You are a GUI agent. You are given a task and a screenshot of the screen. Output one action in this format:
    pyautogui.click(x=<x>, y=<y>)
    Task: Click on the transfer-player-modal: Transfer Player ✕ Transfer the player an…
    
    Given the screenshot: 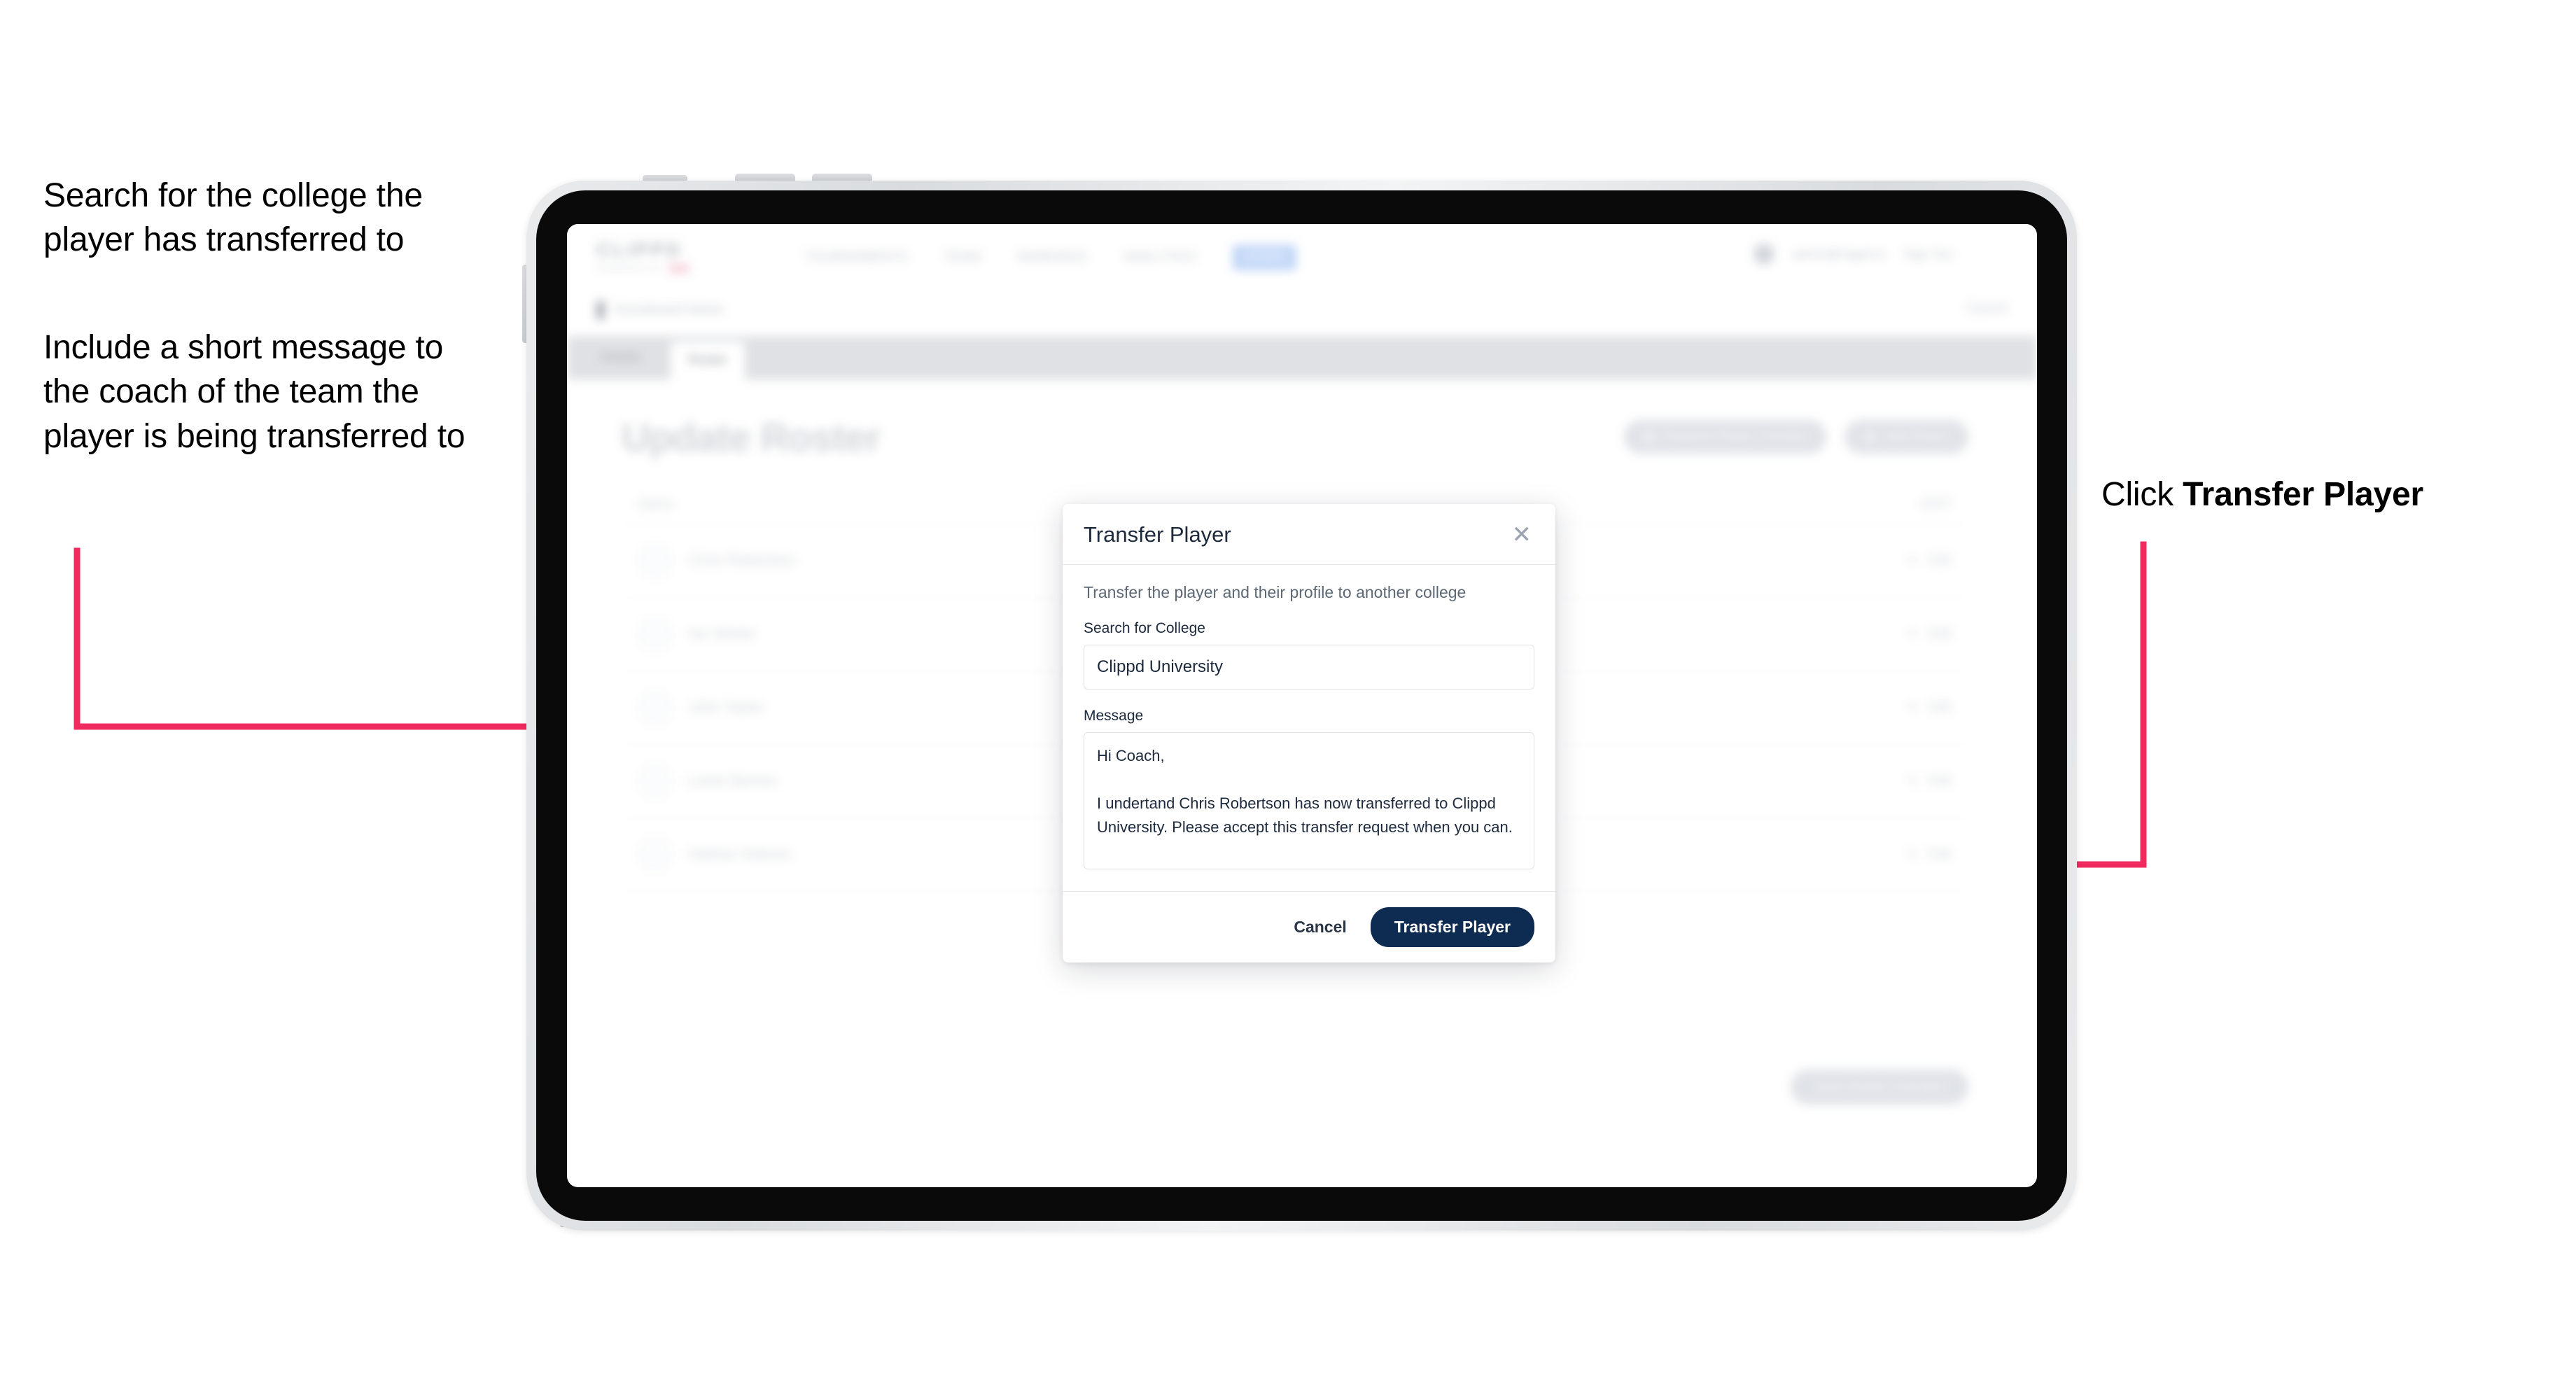 What is the action you would take?
    pyautogui.click(x=1309, y=733)
    